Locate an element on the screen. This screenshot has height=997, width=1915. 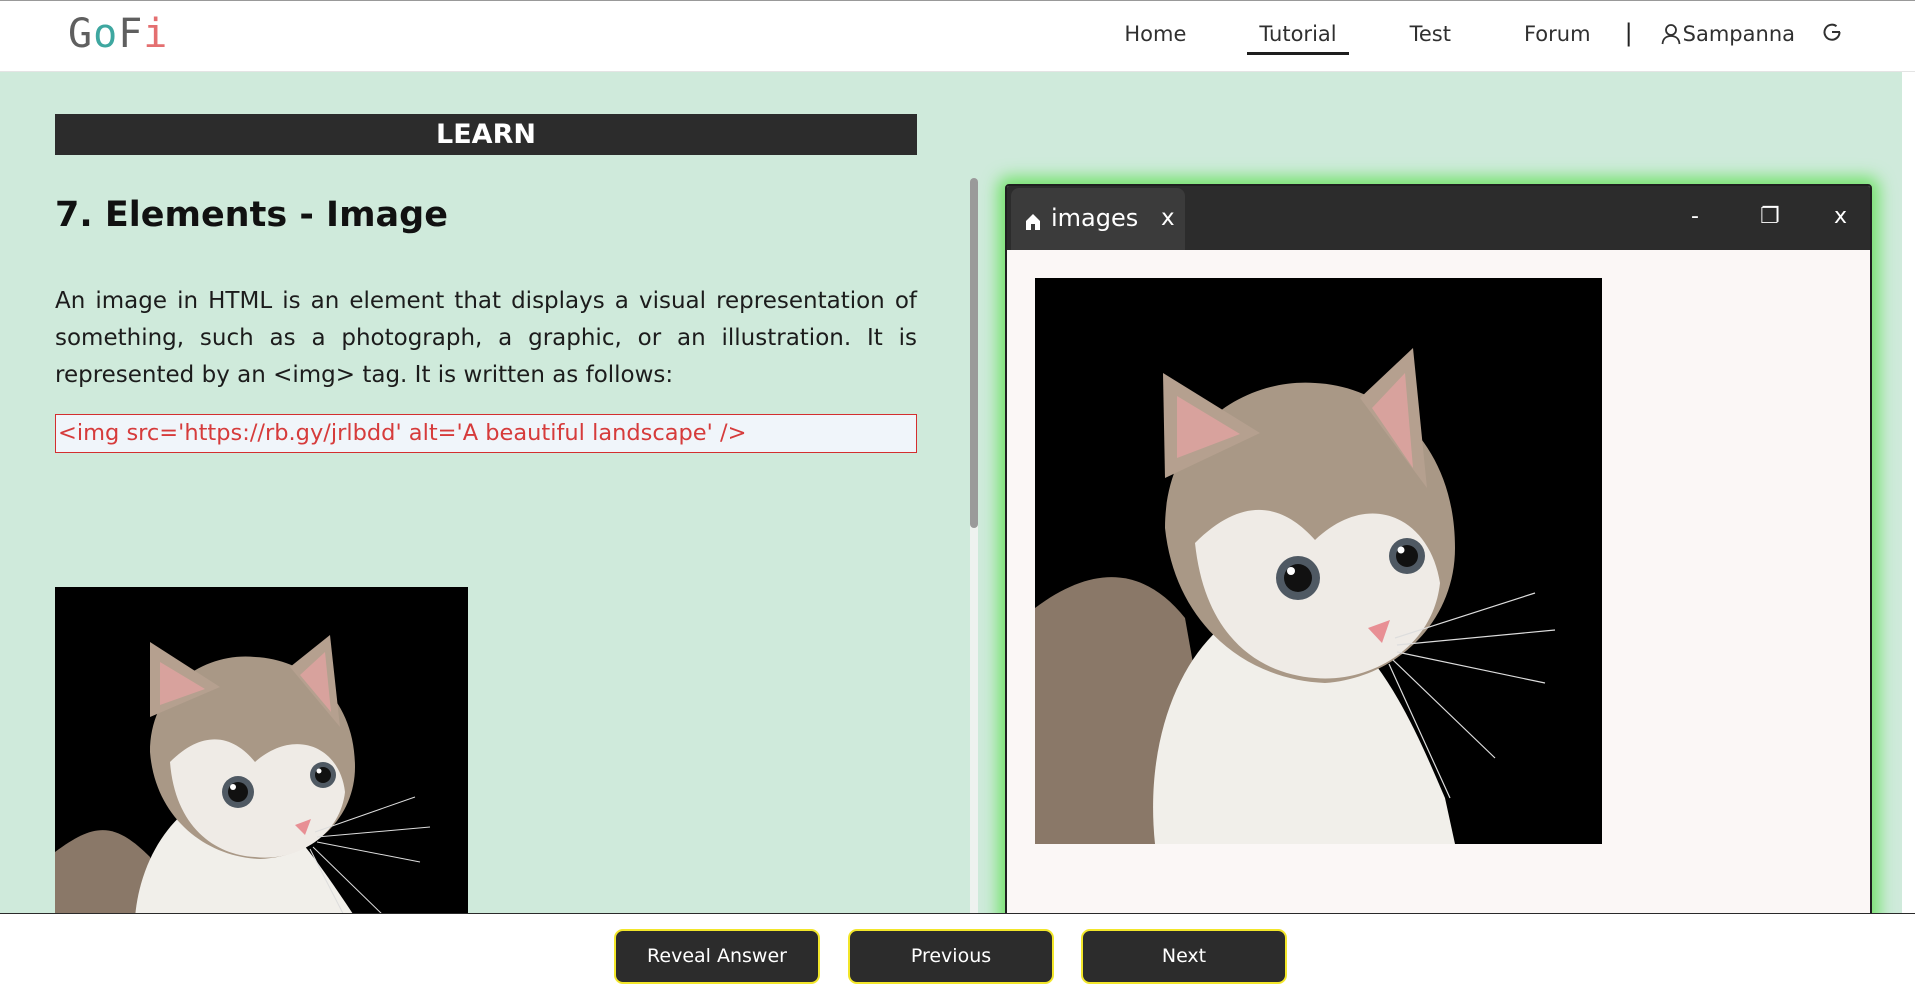
user-name: Sampanna is located at coordinates (1738, 33).